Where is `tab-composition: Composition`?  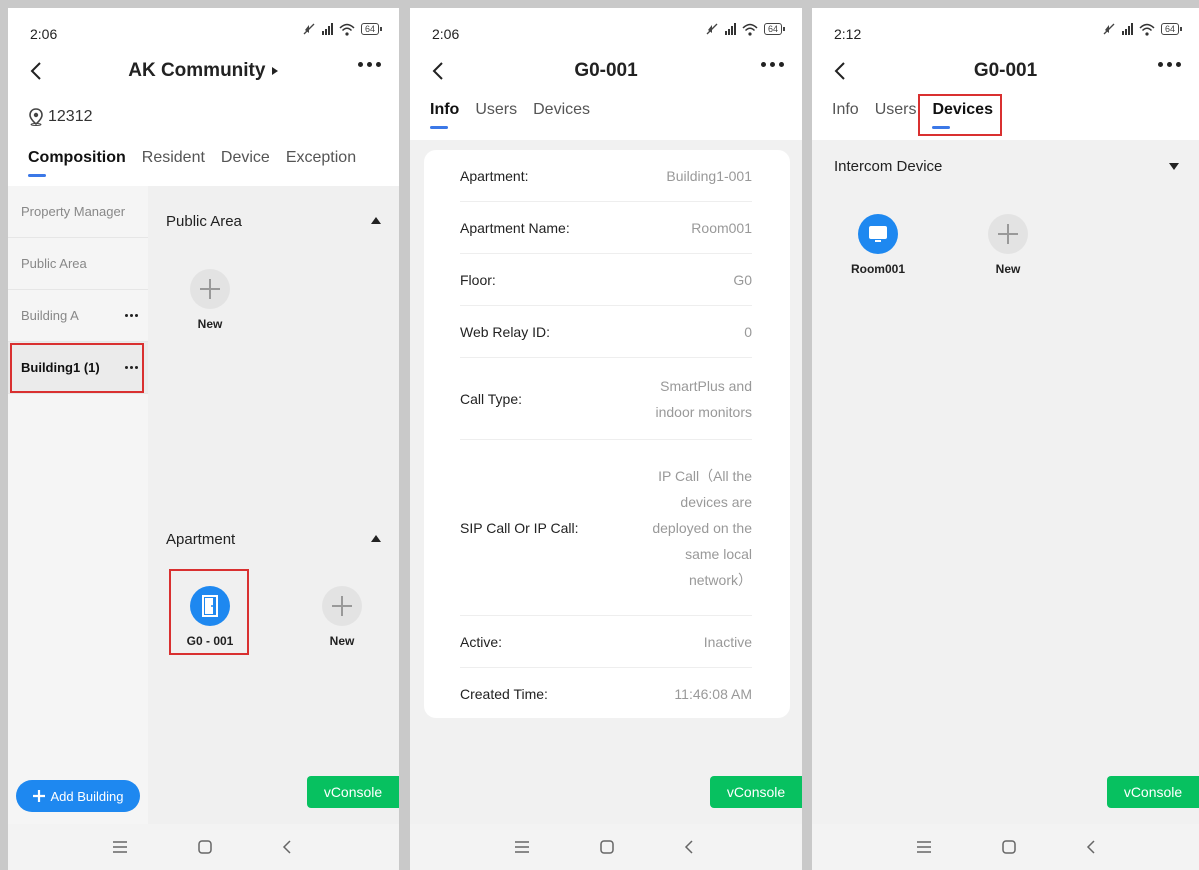 tab-composition: Composition is located at coordinates (77, 163).